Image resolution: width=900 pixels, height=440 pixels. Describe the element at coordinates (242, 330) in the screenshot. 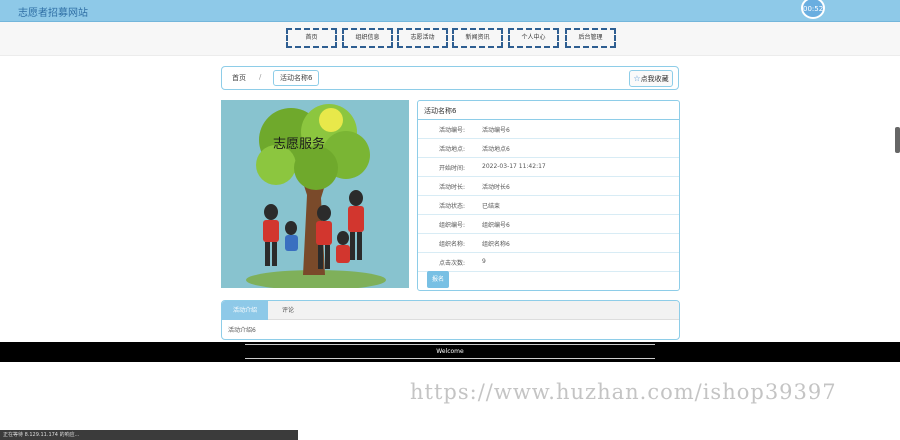

I see `tab-content: 活动介绍6` at that location.